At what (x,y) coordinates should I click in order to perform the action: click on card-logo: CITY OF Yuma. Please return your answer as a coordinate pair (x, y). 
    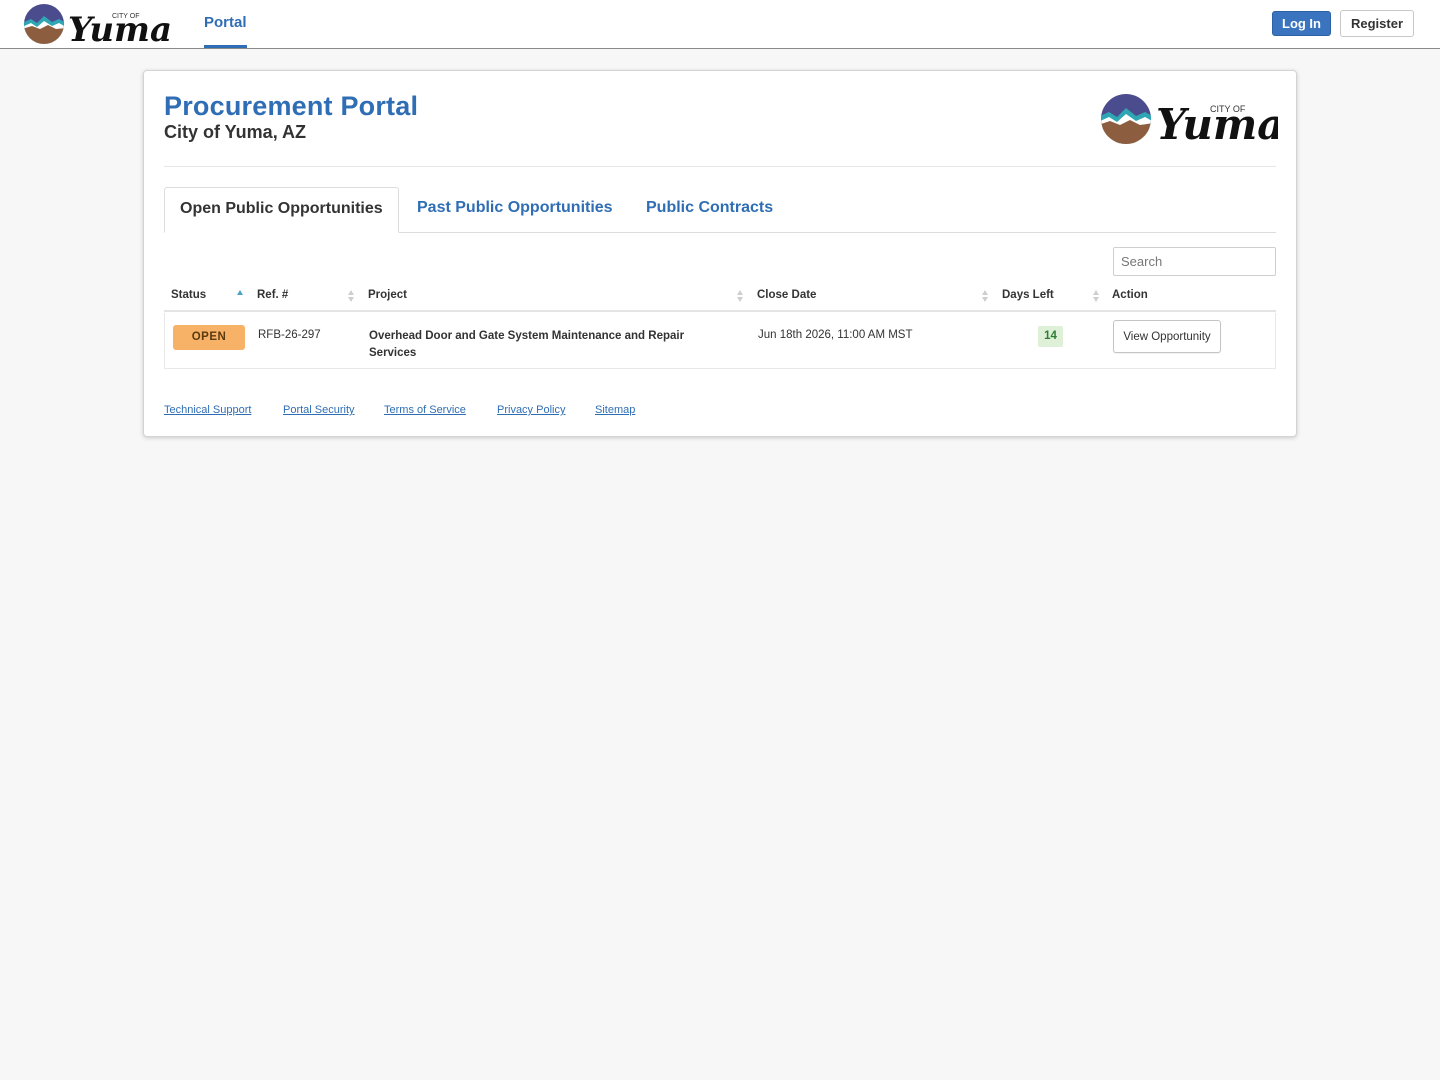
    Looking at the image, I should click on (1191, 118).